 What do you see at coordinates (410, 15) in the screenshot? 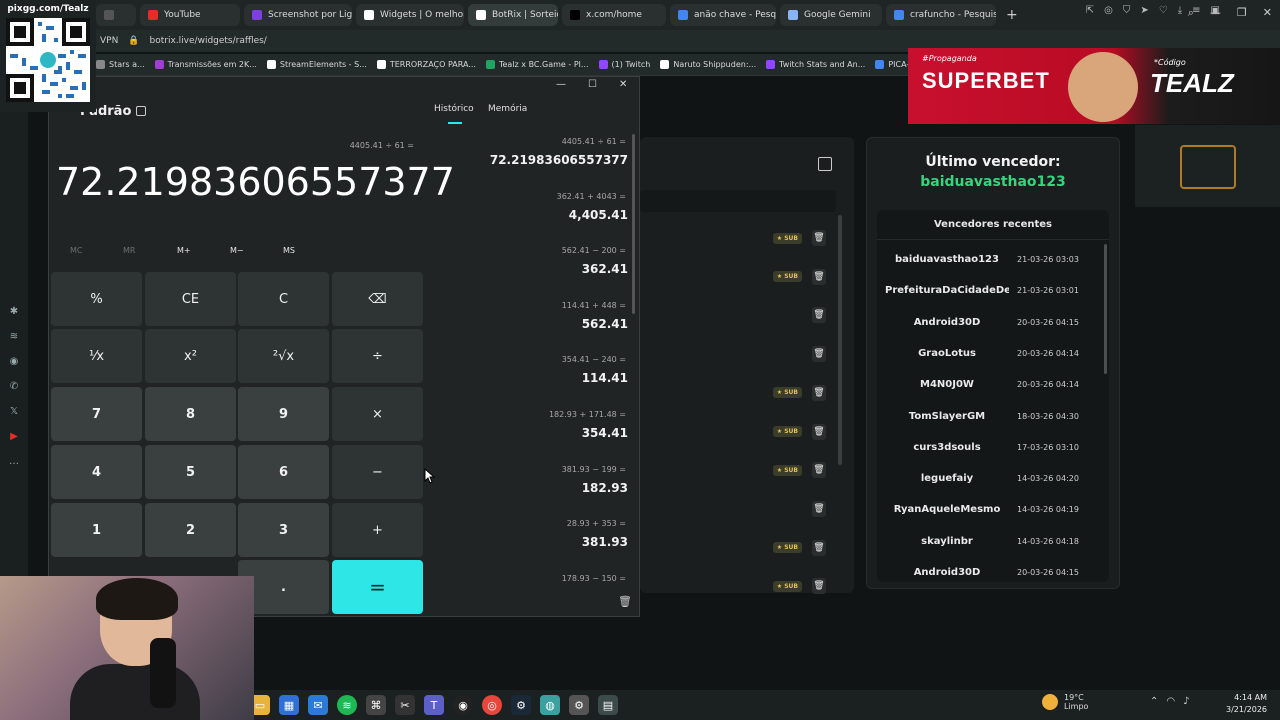
I see `browser-tab: Widgets | O melhor soft` at bounding box center [410, 15].